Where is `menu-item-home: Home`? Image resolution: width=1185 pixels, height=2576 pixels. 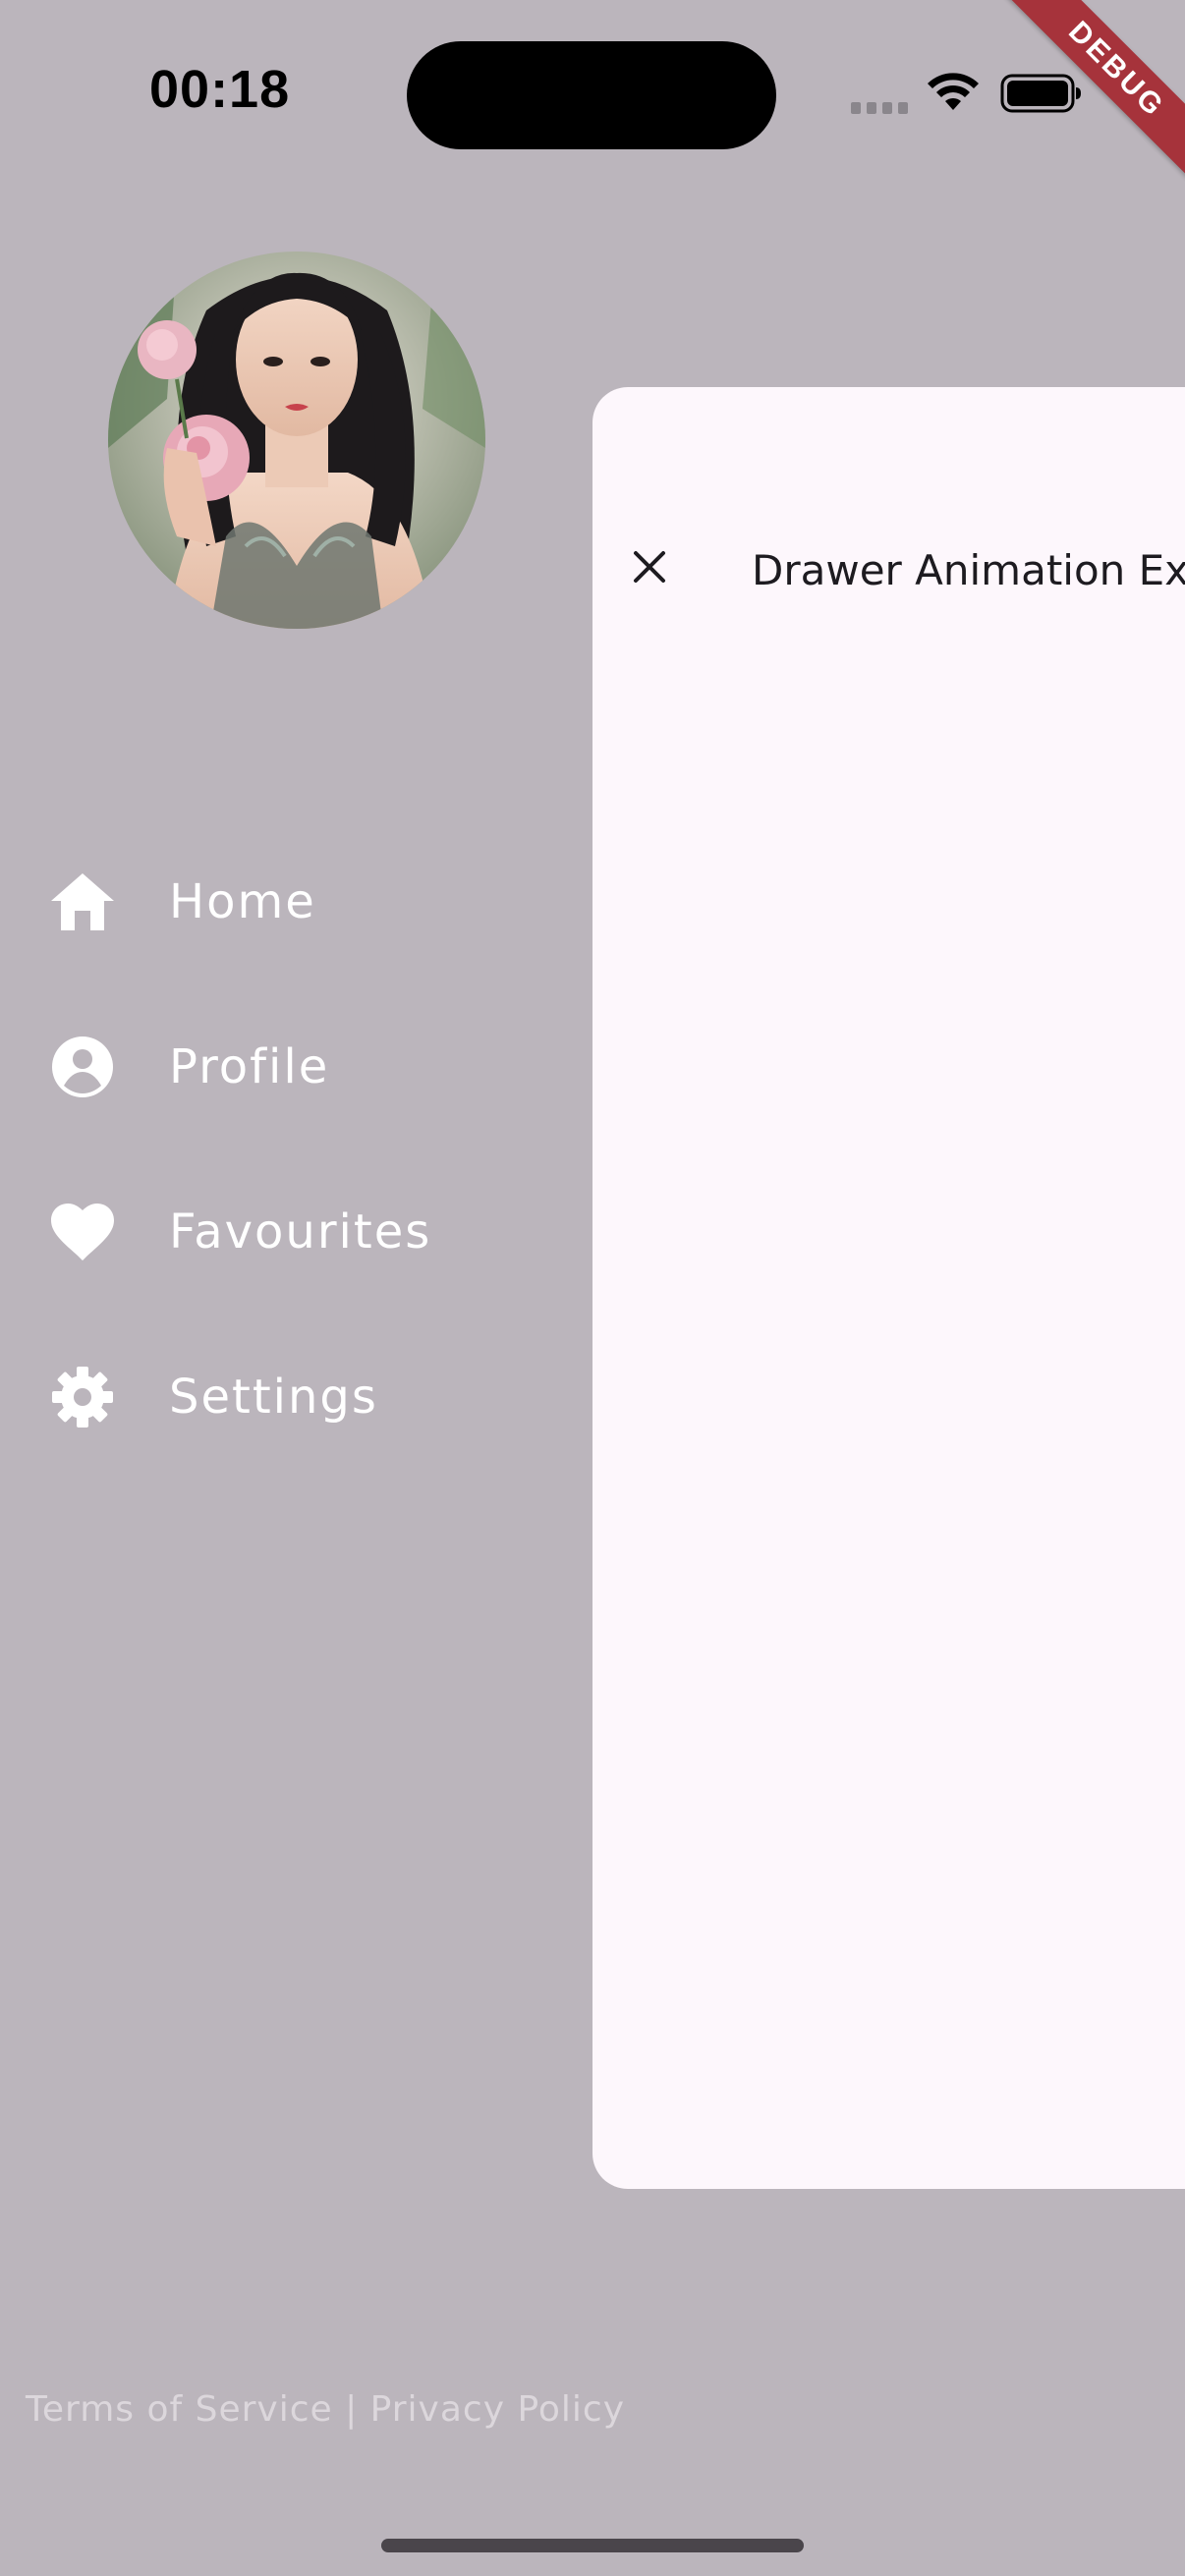
menu-item-home: Home is located at coordinates (182, 902).